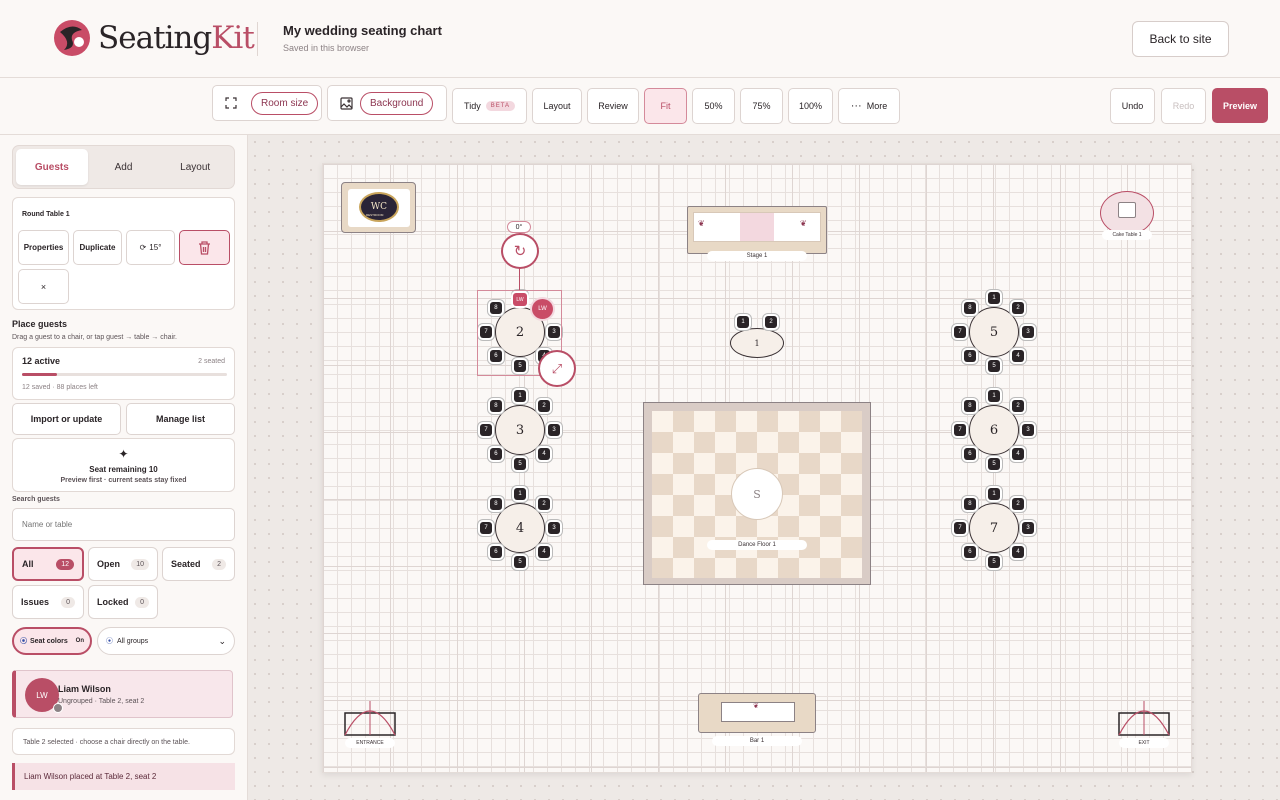  What do you see at coordinates (1240, 105) in the screenshot?
I see `preview-button: Preview` at bounding box center [1240, 105].